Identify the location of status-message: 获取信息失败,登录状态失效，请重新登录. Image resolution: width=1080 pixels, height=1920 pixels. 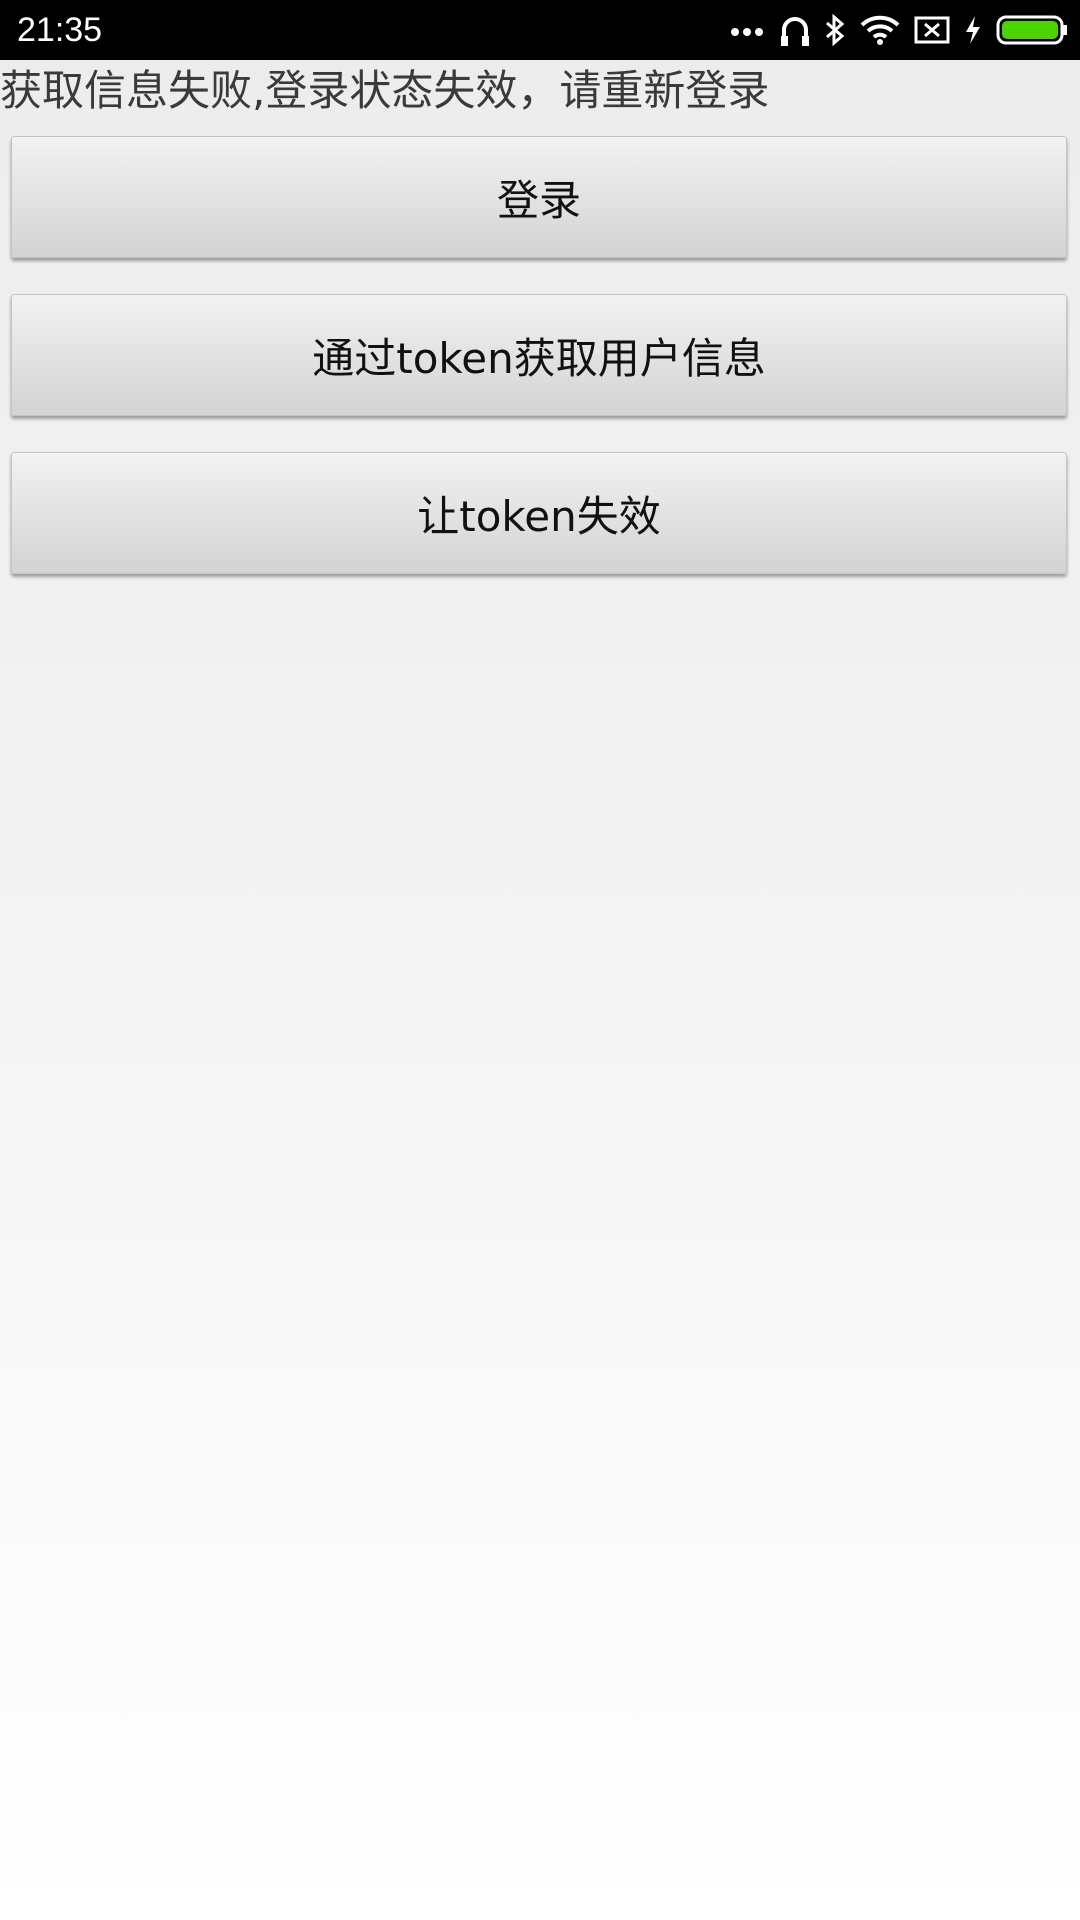
(385, 90).